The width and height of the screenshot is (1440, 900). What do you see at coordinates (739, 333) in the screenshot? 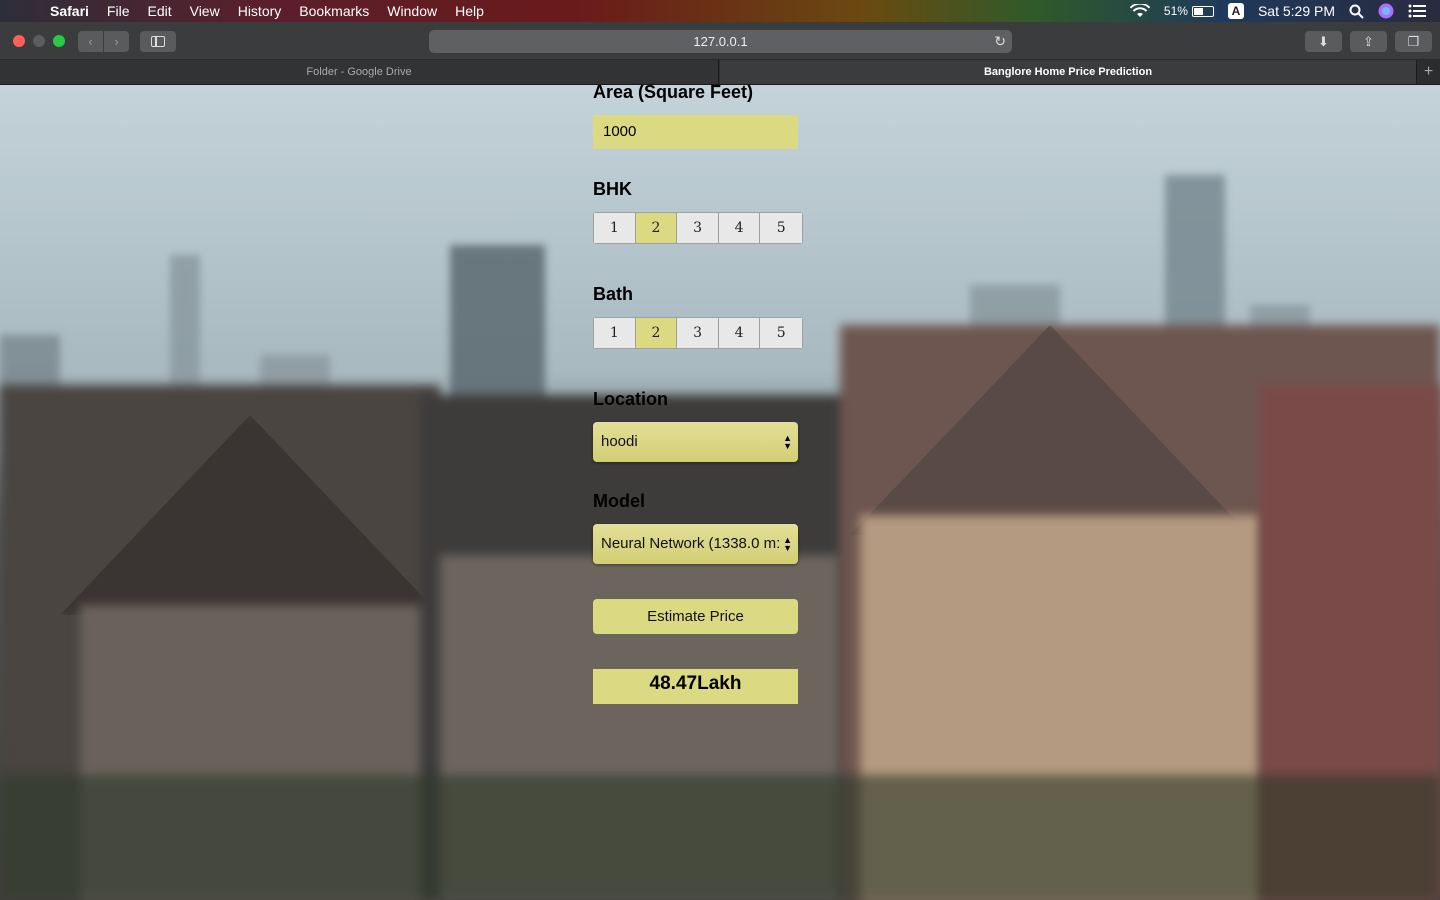
I see `bath-option-4: 4` at bounding box center [739, 333].